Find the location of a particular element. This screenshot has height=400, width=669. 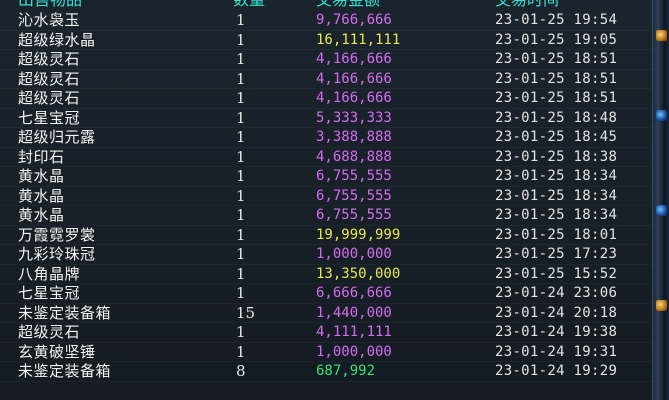

trade-time: 23-01-25 18:01 is located at coordinates (556, 234).